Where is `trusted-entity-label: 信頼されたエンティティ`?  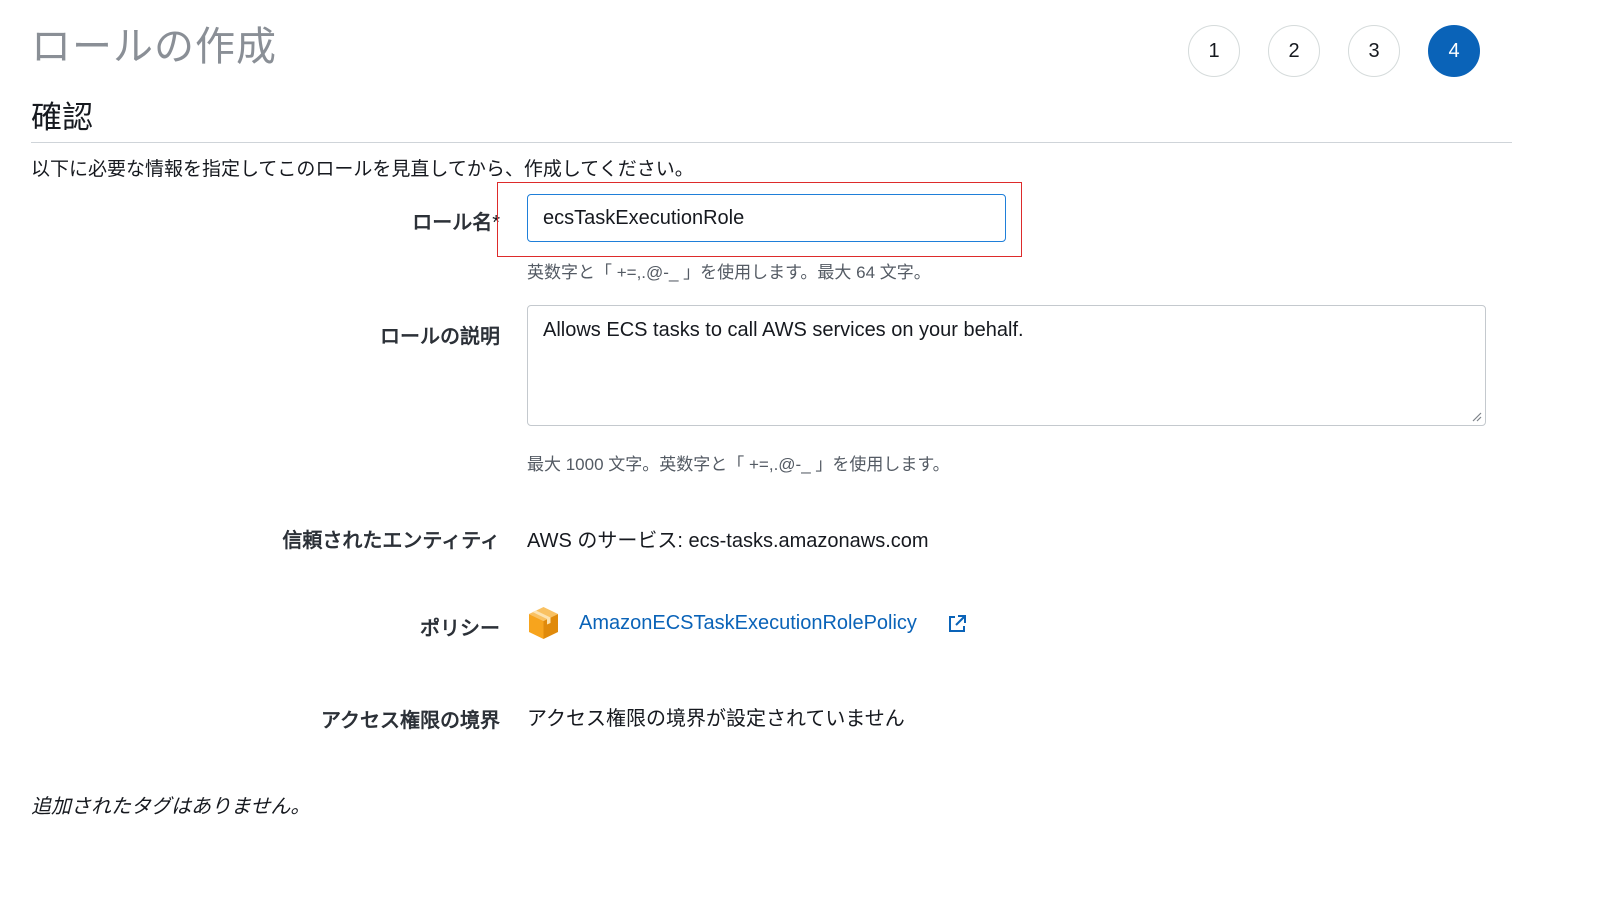
trusted-entity-label: 信頼されたエンティティ is located at coordinates (391, 541).